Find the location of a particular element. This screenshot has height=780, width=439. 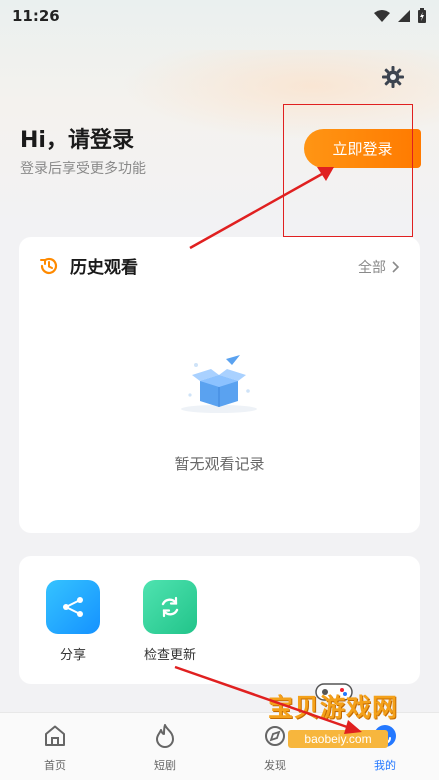

history-header: 历史观看 is located at coordinates (88, 265).